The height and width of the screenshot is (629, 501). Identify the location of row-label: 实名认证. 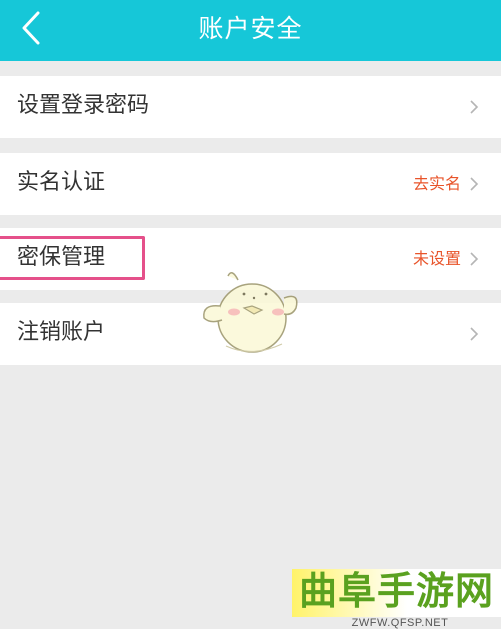
(61, 182).